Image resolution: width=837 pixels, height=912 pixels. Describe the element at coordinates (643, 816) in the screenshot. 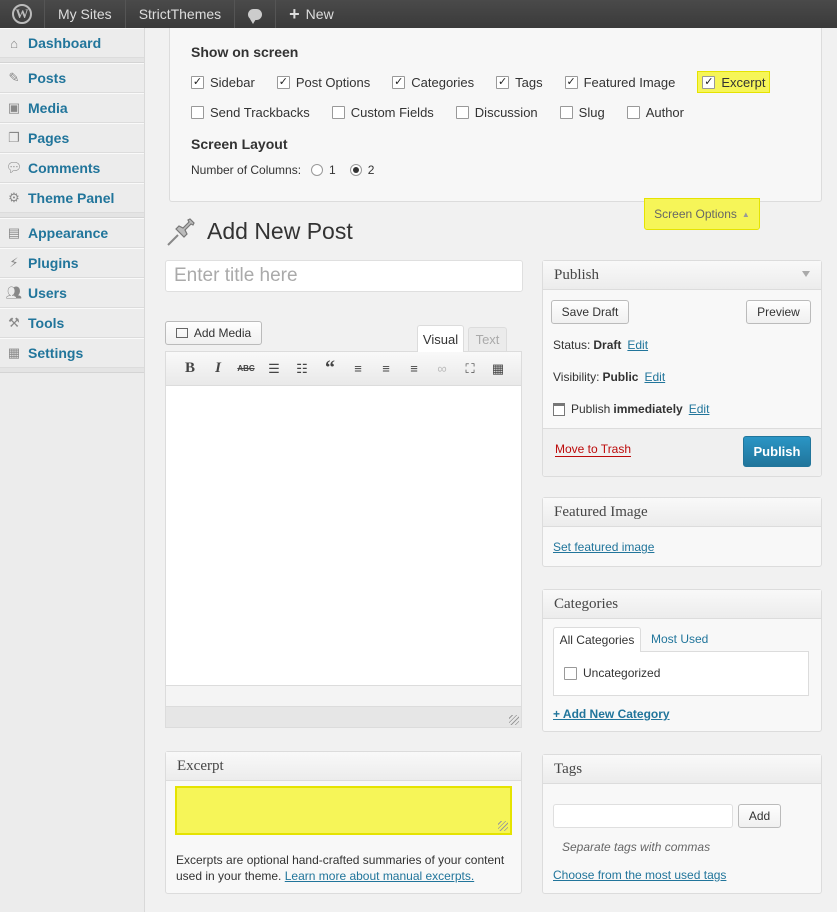

I see `tag-input` at that location.